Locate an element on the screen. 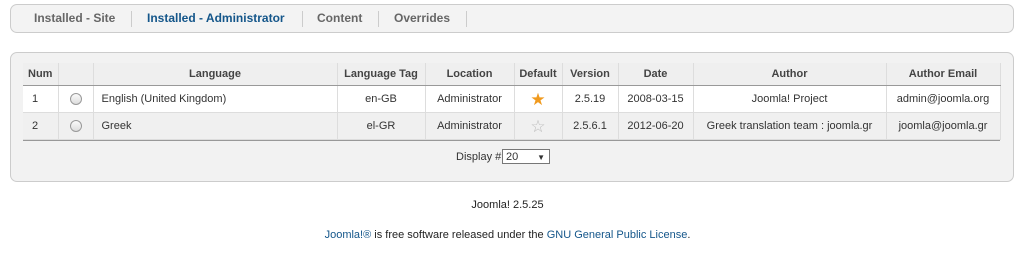  default-cell: ★ is located at coordinates (538, 99).